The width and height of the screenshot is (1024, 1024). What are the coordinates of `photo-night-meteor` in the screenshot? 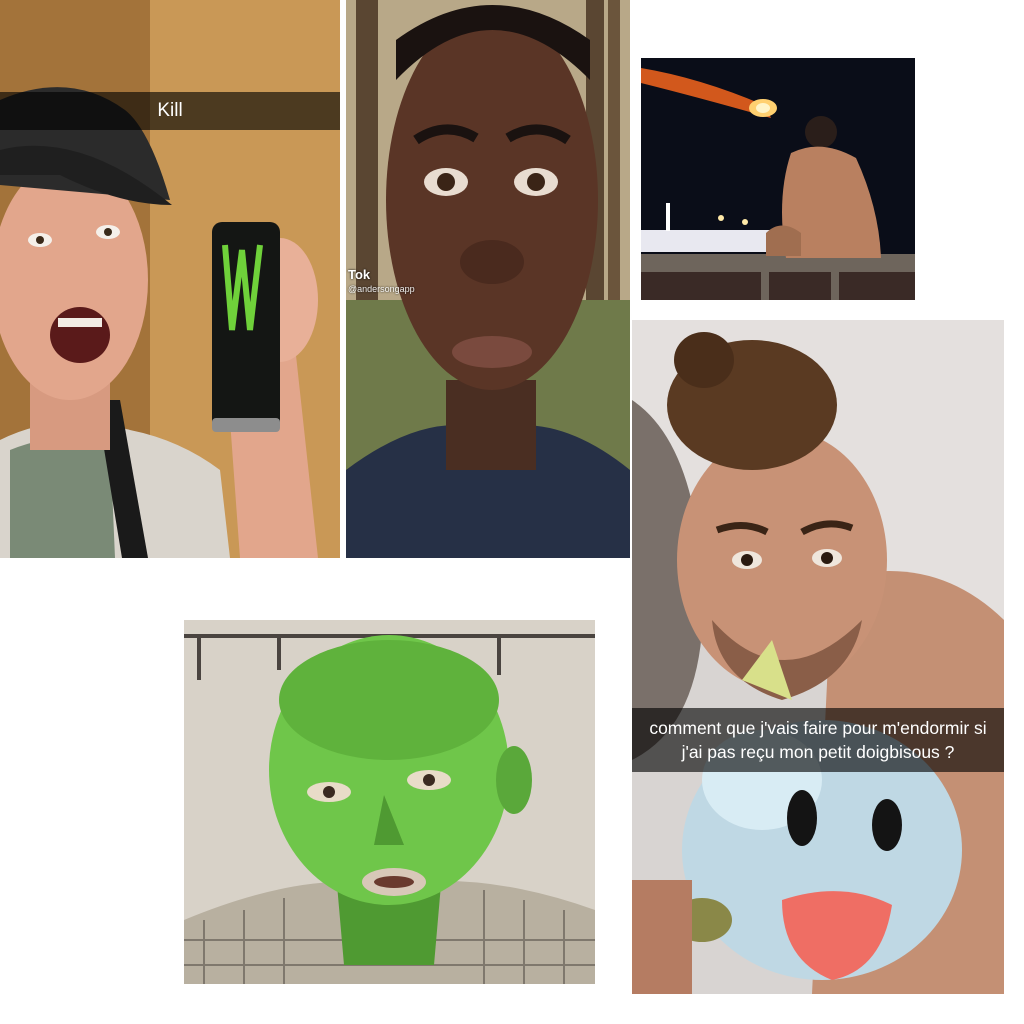 It's located at (778, 179).